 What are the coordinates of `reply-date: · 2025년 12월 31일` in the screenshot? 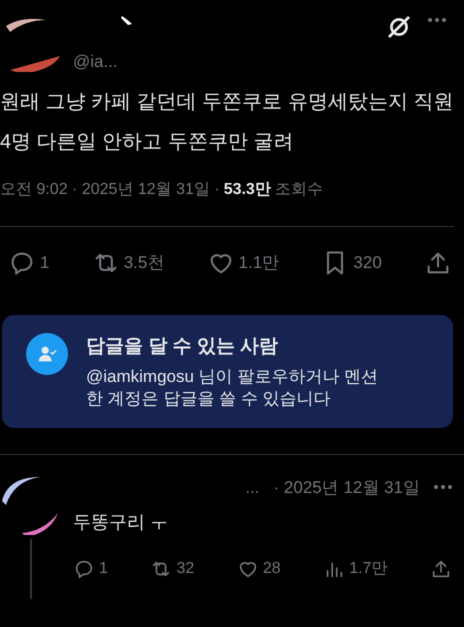 It's located at (347, 487).